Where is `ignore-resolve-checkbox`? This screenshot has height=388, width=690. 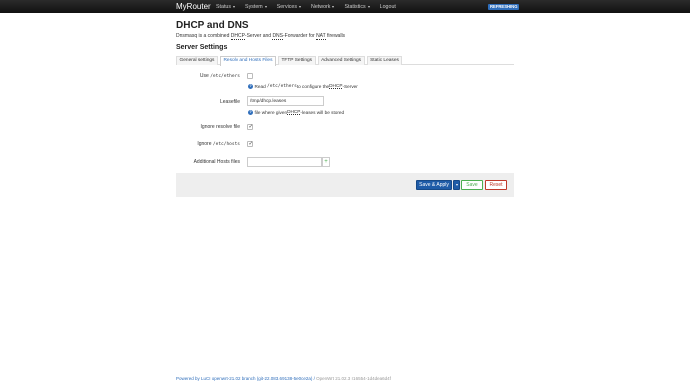
ignore-resolve-checkbox is located at coordinates (250, 127).